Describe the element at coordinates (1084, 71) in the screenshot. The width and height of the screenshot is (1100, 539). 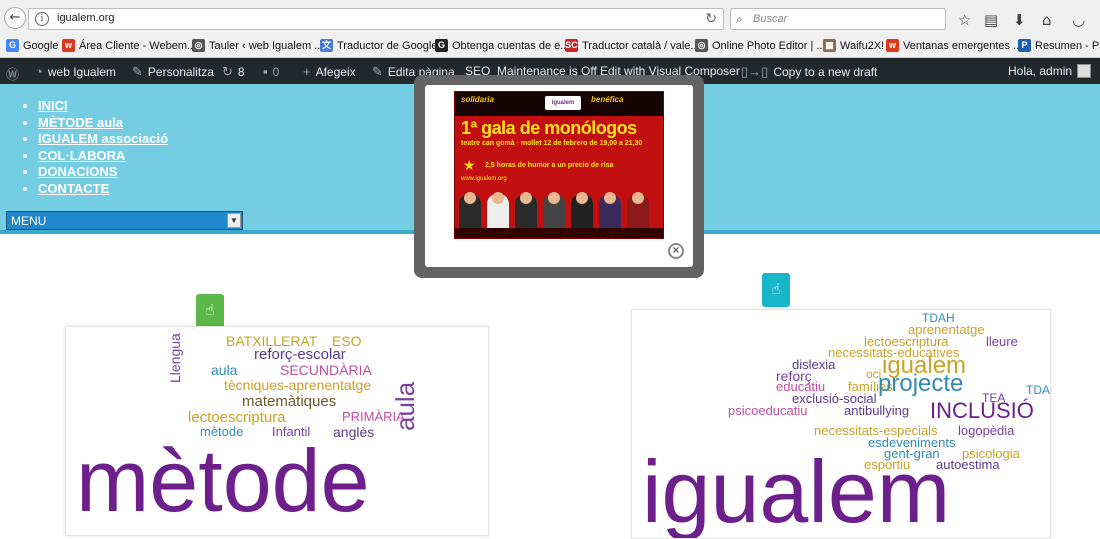
I see `avatar` at that location.